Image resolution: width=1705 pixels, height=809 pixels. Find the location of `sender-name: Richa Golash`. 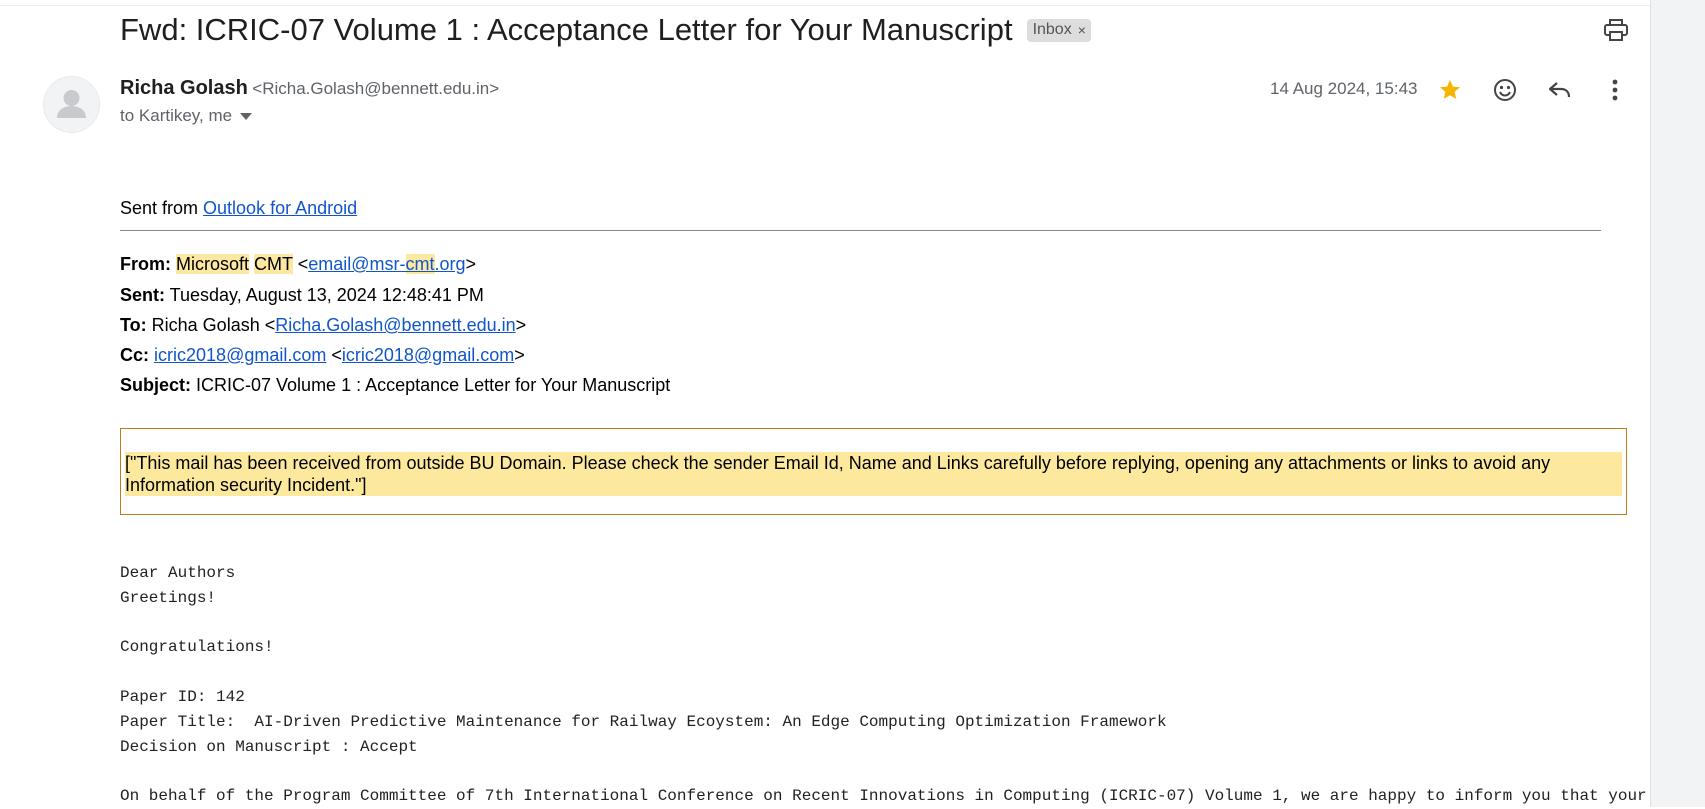

sender-name: Richa Golash is located at coordinates (184, 88).